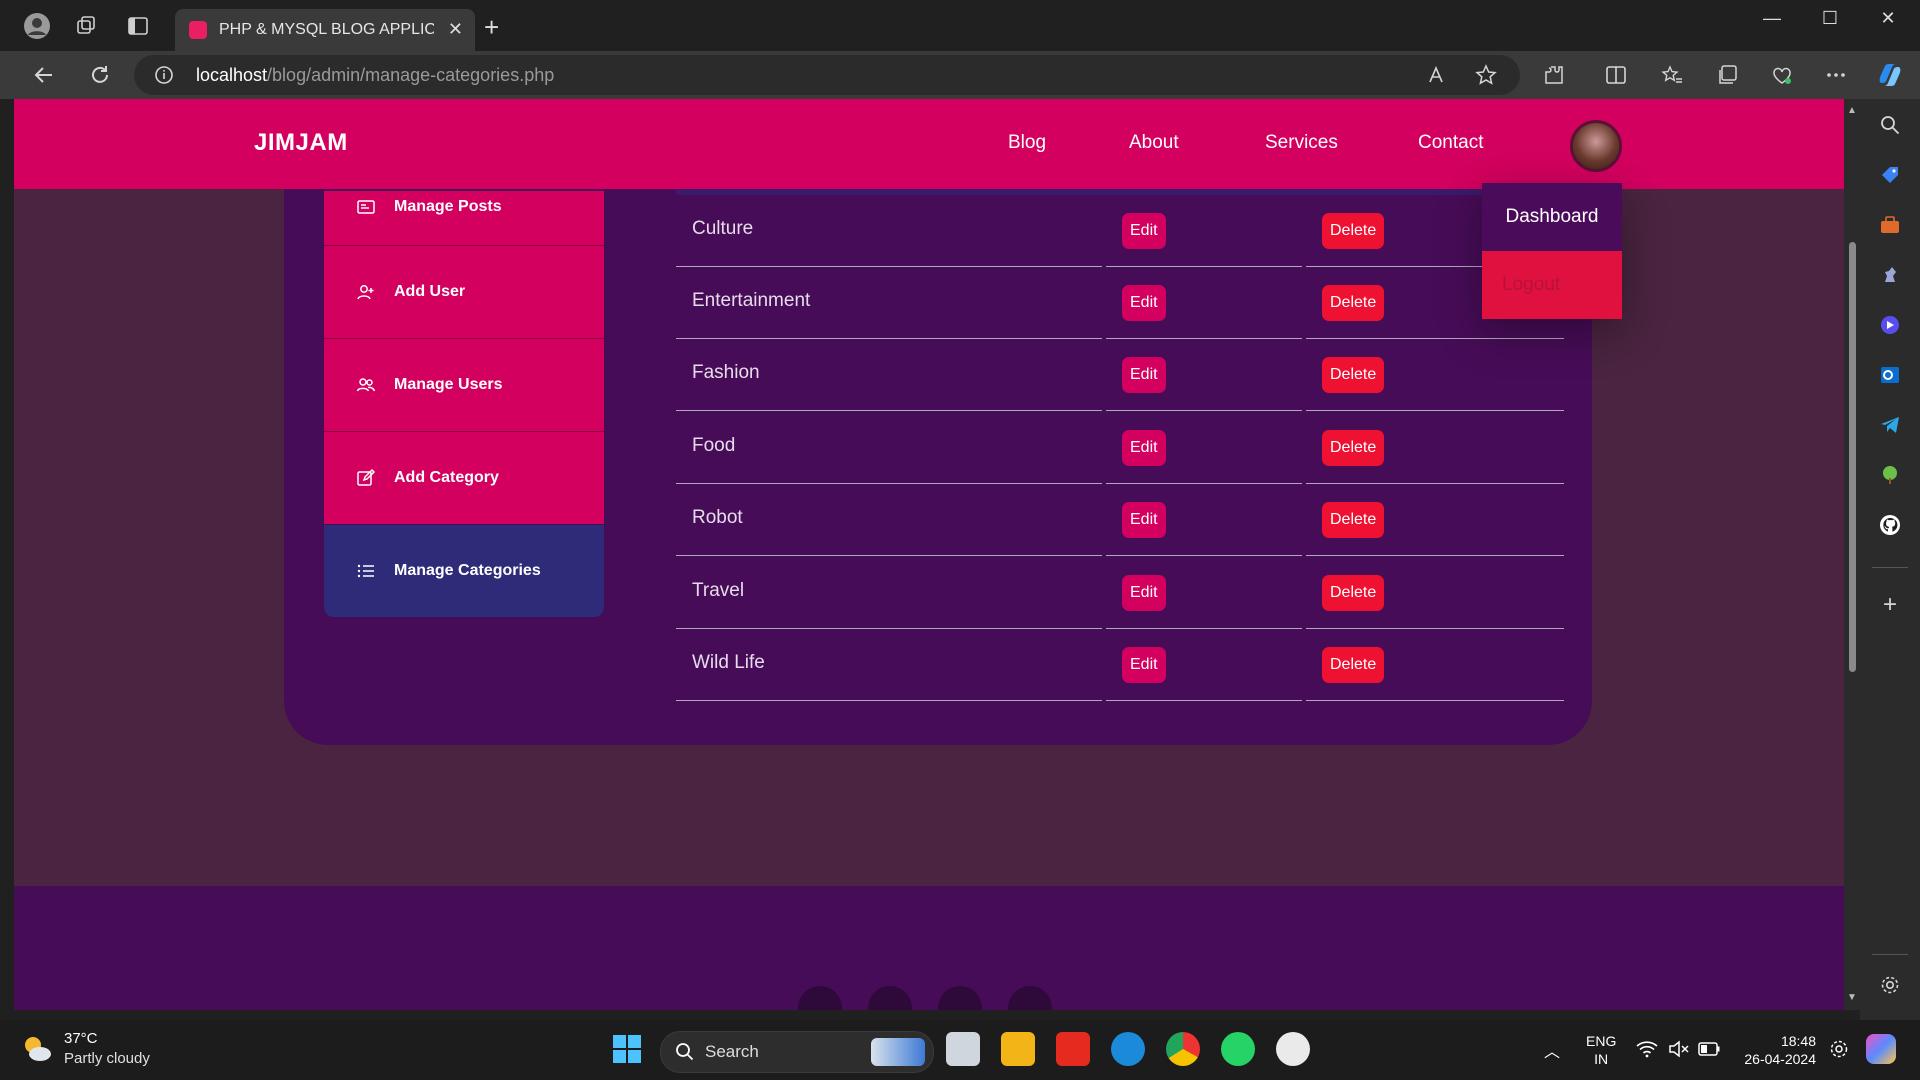  Describe the element at coordinates (1552, 217) in the screenshot. I see `dropdown-dashboard-link: Dashboard` at that location.